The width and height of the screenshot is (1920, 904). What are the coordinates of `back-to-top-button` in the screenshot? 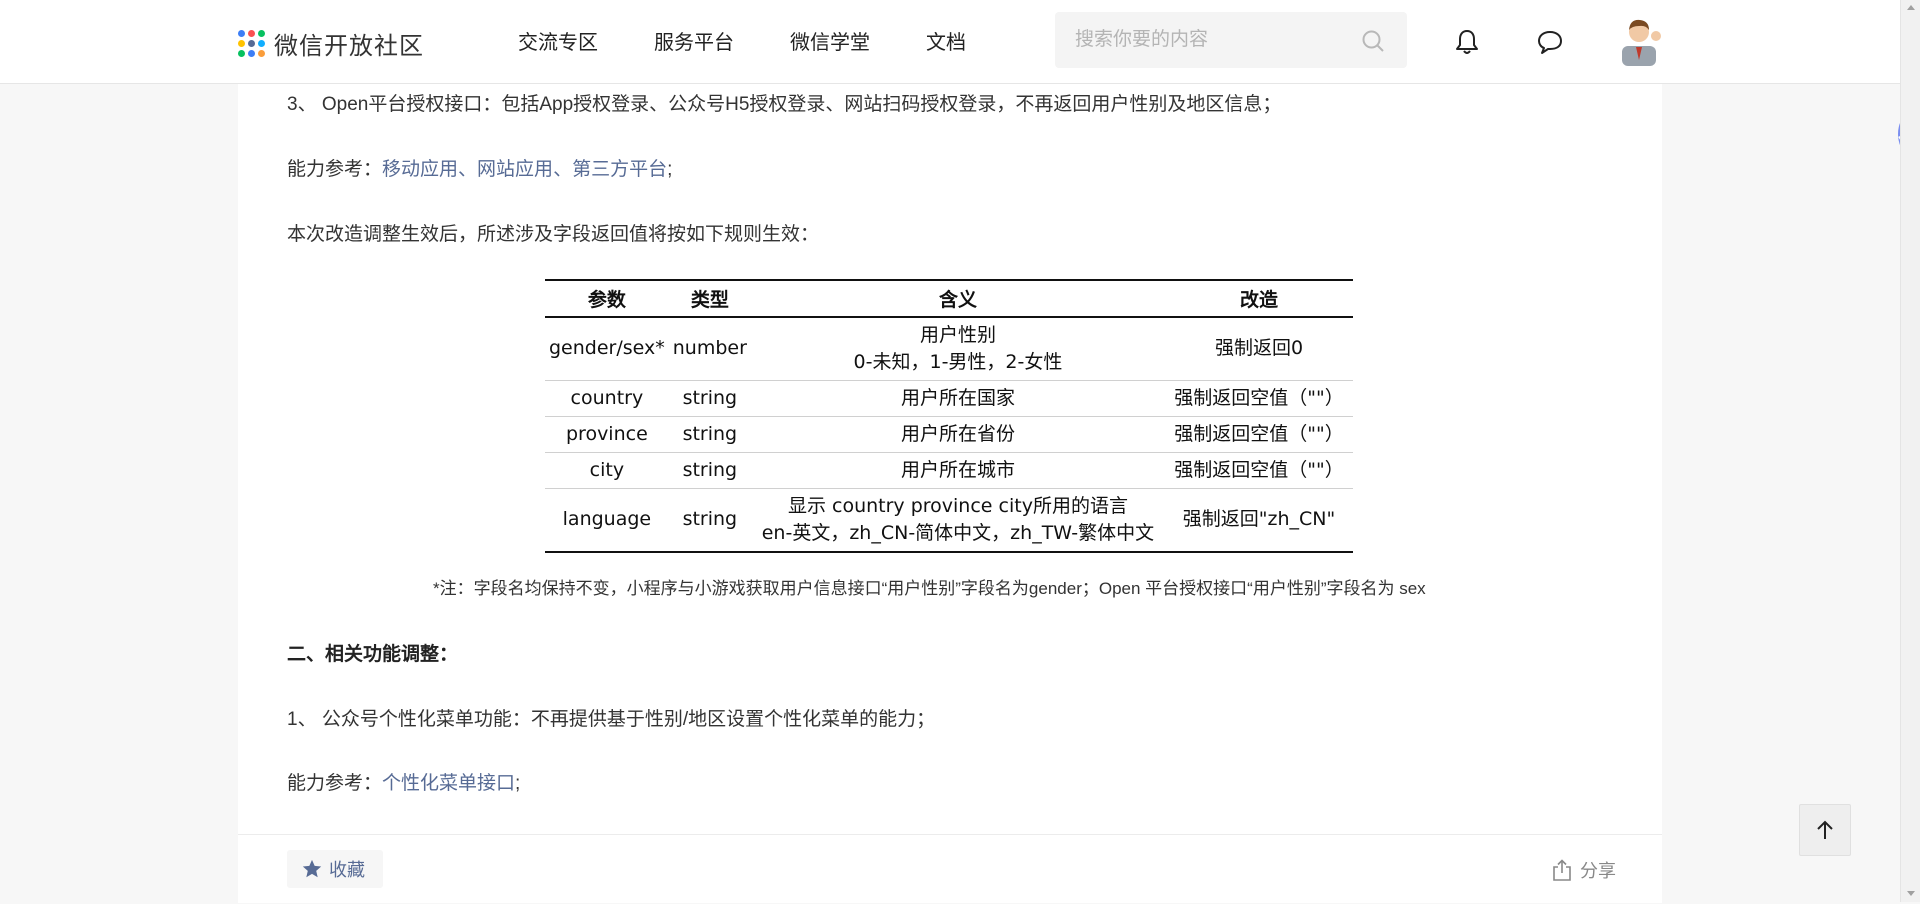 It's located at (1825, 830).